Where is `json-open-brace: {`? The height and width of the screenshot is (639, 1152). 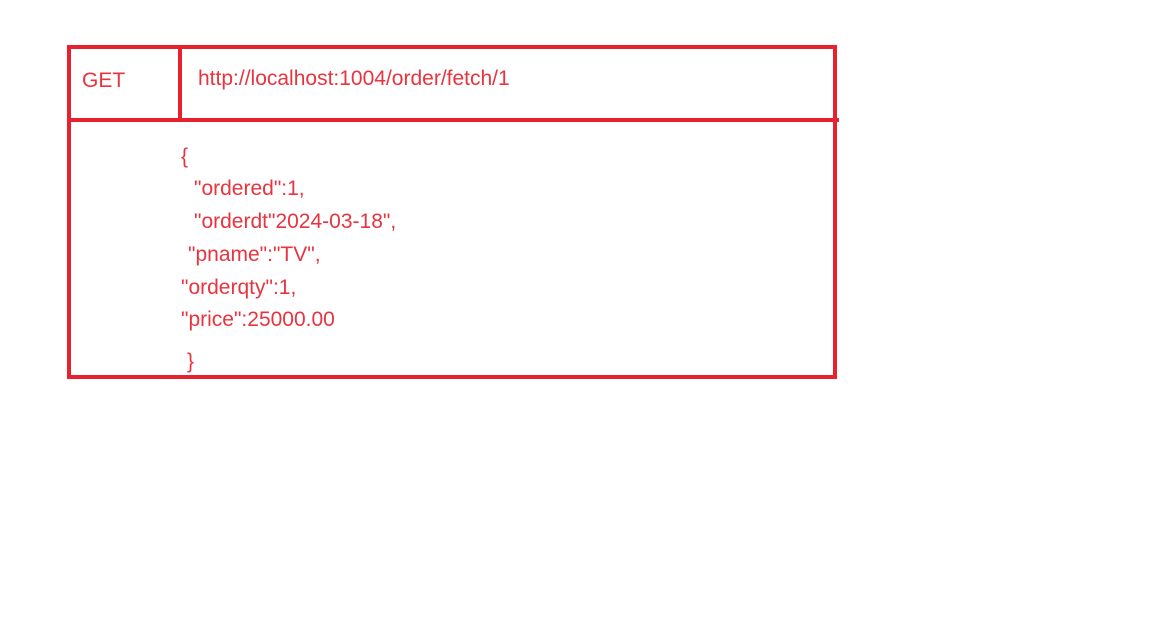 json-open-brace: { is located at coordinates (185, 156).